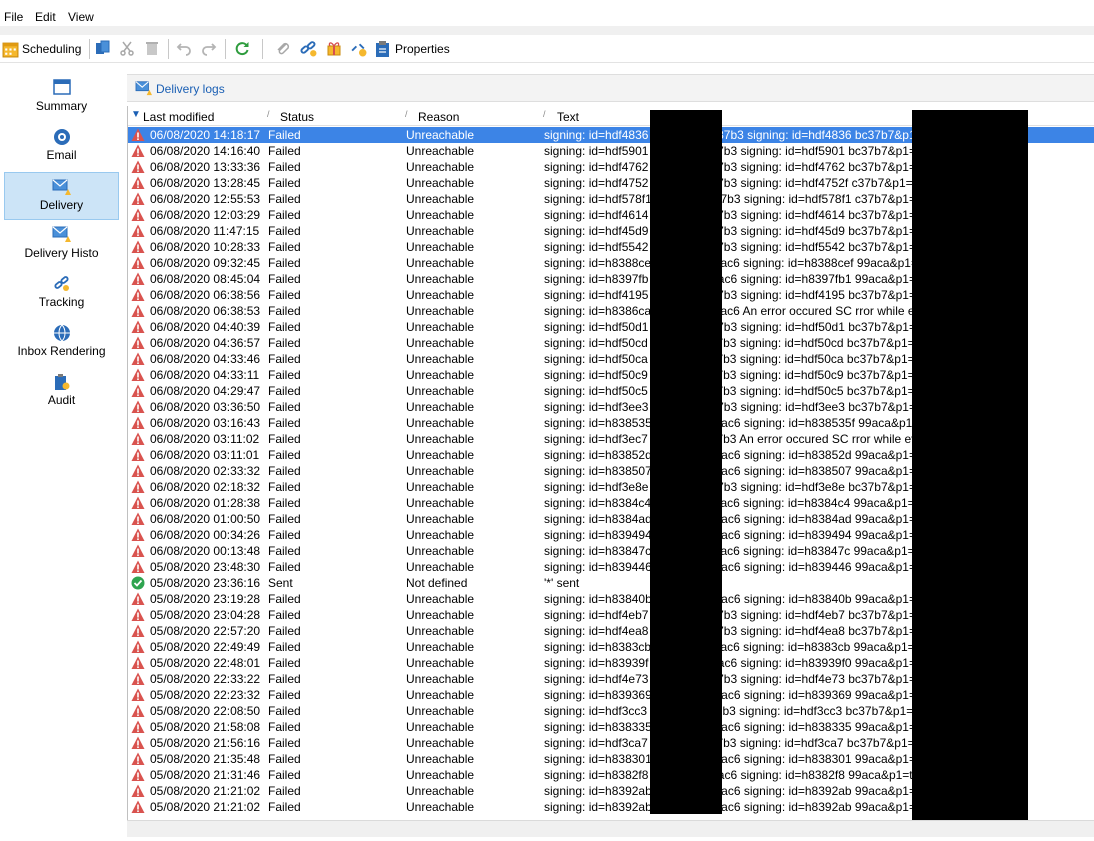 The height and width of the screenshot is (841, 1094). I want to click on menu-view: View, so click(81, 17).